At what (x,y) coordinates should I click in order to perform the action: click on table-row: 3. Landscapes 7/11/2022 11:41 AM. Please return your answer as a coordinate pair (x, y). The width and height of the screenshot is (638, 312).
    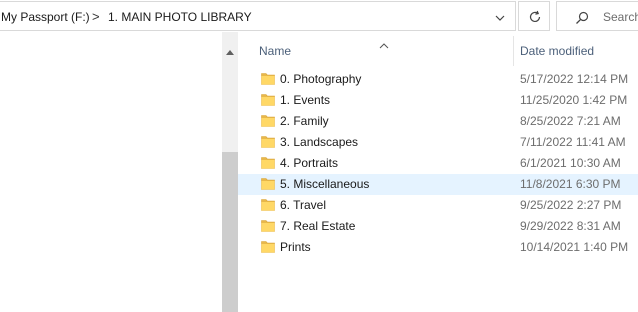
    Looking at the image, I should click on (438, 142).